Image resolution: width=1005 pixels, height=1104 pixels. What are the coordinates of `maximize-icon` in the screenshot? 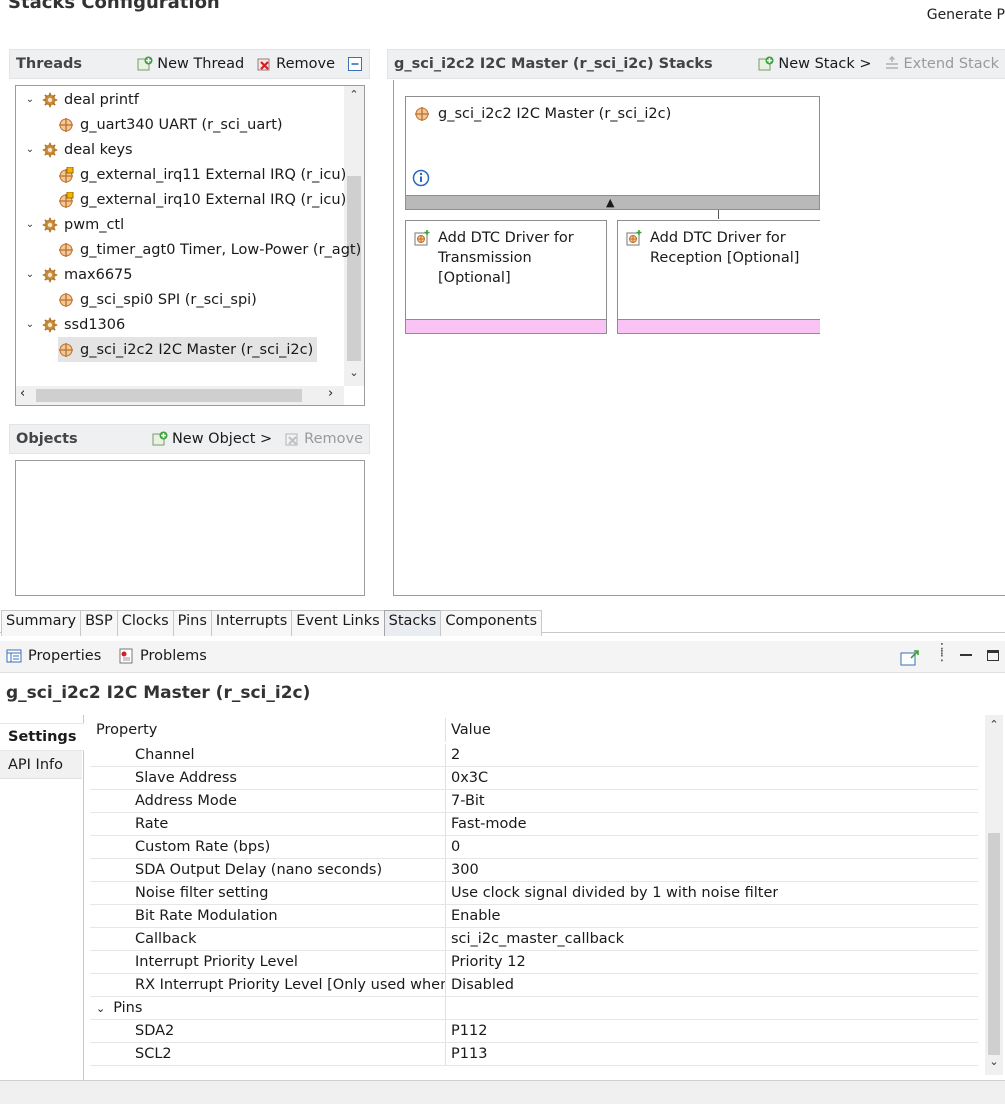 It's located at (993, 655).